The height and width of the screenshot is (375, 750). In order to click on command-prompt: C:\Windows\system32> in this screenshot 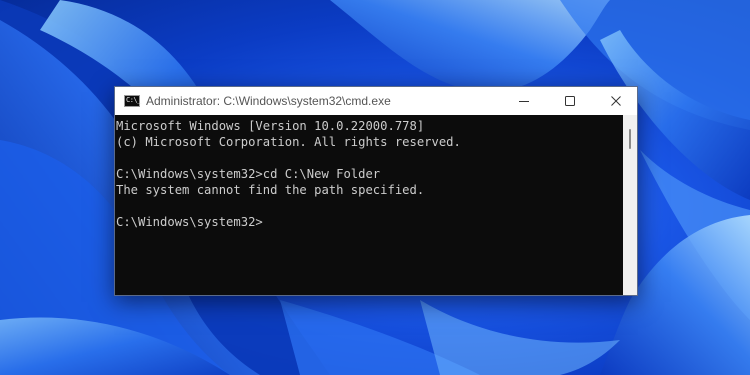, I will do `click(369, 222)`.